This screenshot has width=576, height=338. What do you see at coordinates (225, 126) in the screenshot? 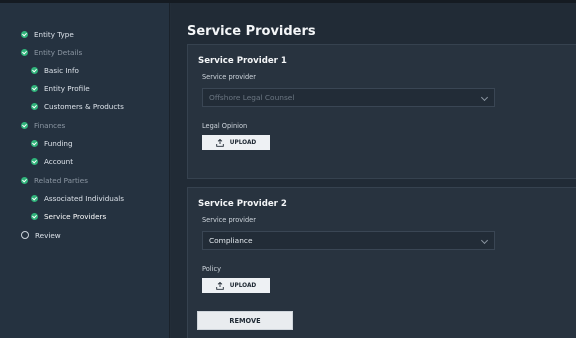
I see `legal-opinion-label: Legal Opinion` at bounding box center [225, 126].